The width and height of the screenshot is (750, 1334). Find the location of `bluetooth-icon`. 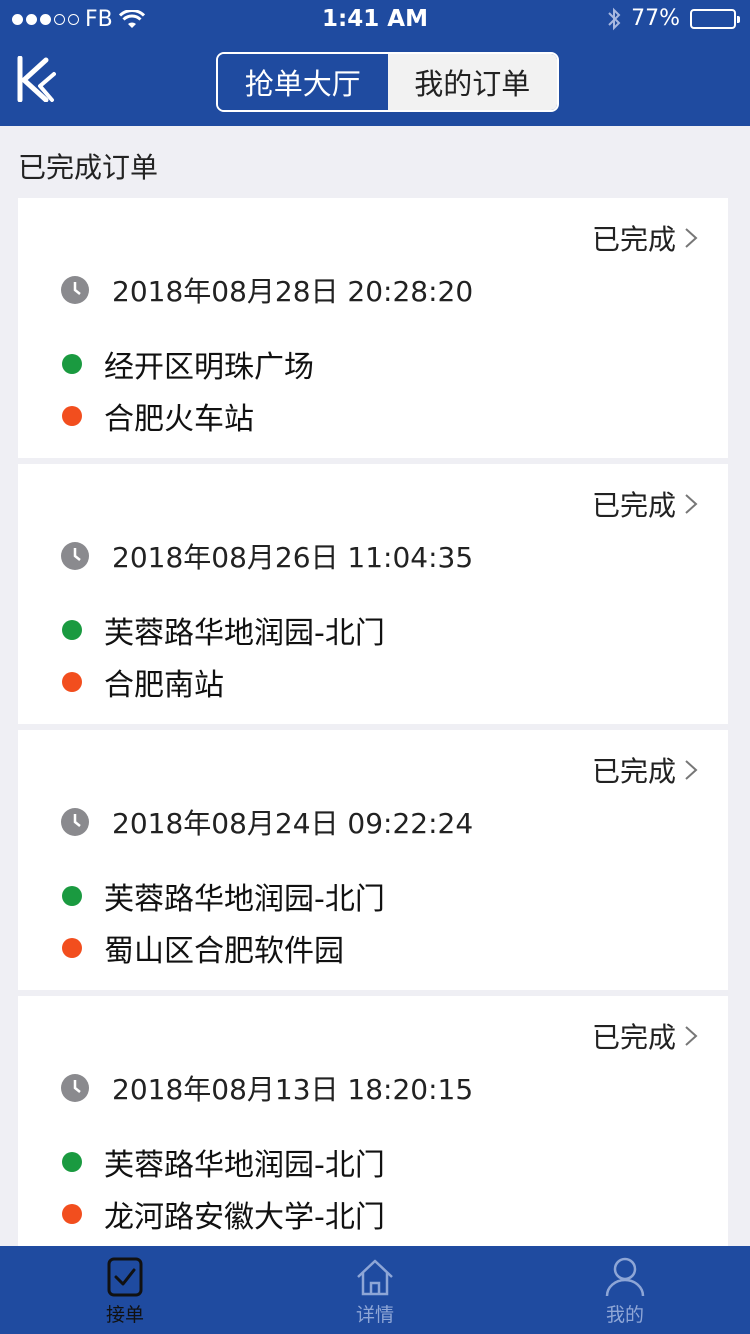

bluetooth-icon is located at coordinates (614, 18).